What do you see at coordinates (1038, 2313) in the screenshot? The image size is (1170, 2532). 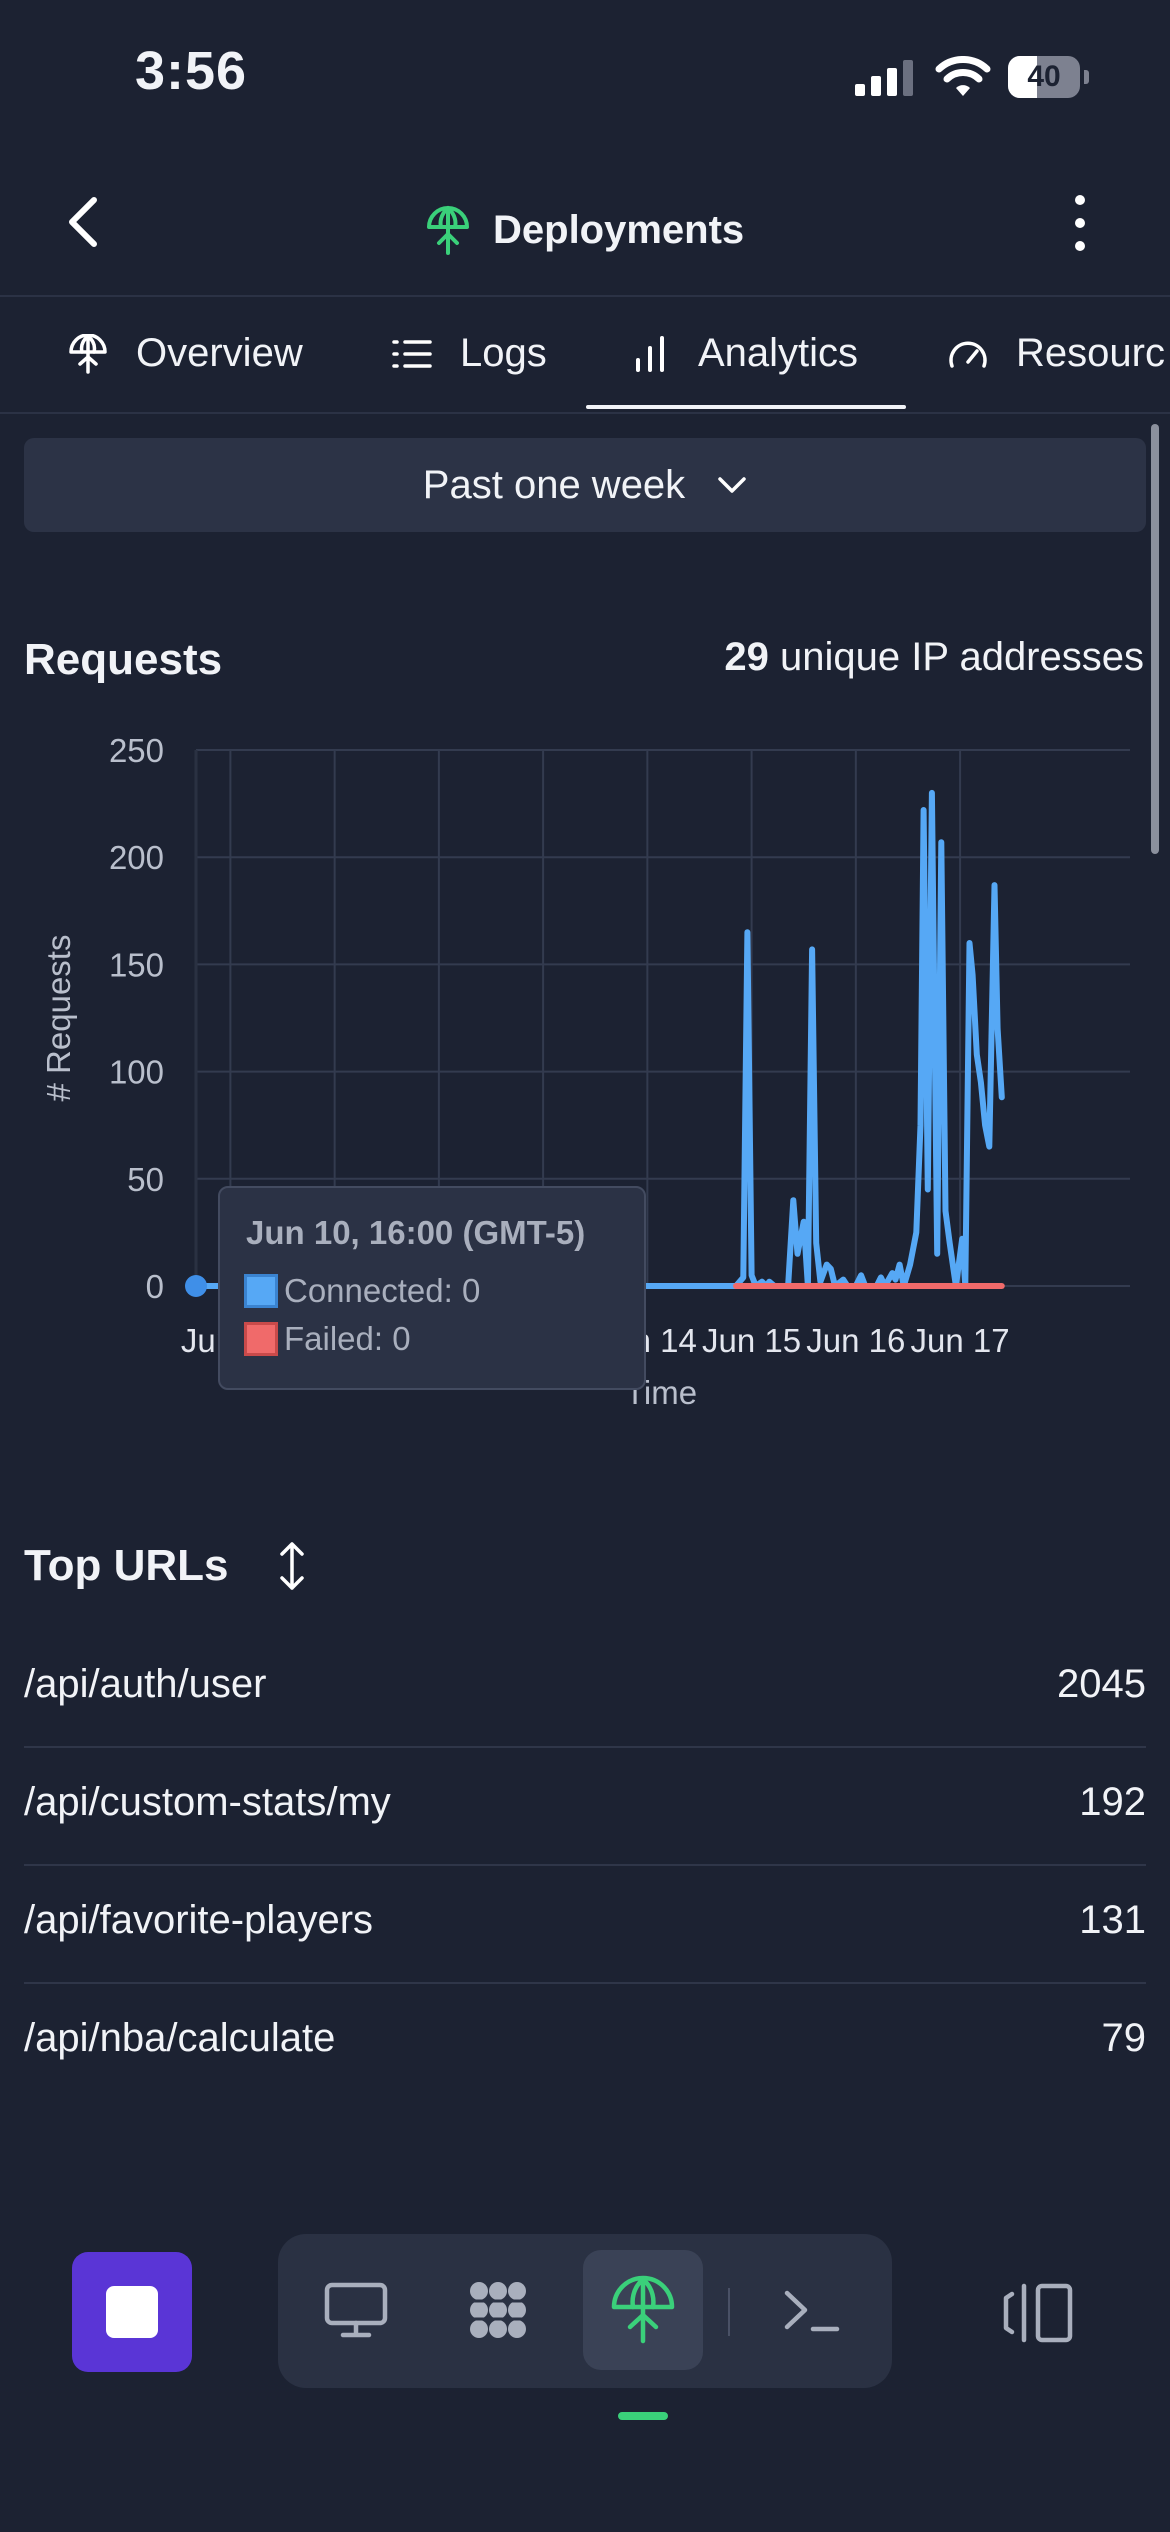 I see `split-pane-icon` at bounding box center [1038, 2313].